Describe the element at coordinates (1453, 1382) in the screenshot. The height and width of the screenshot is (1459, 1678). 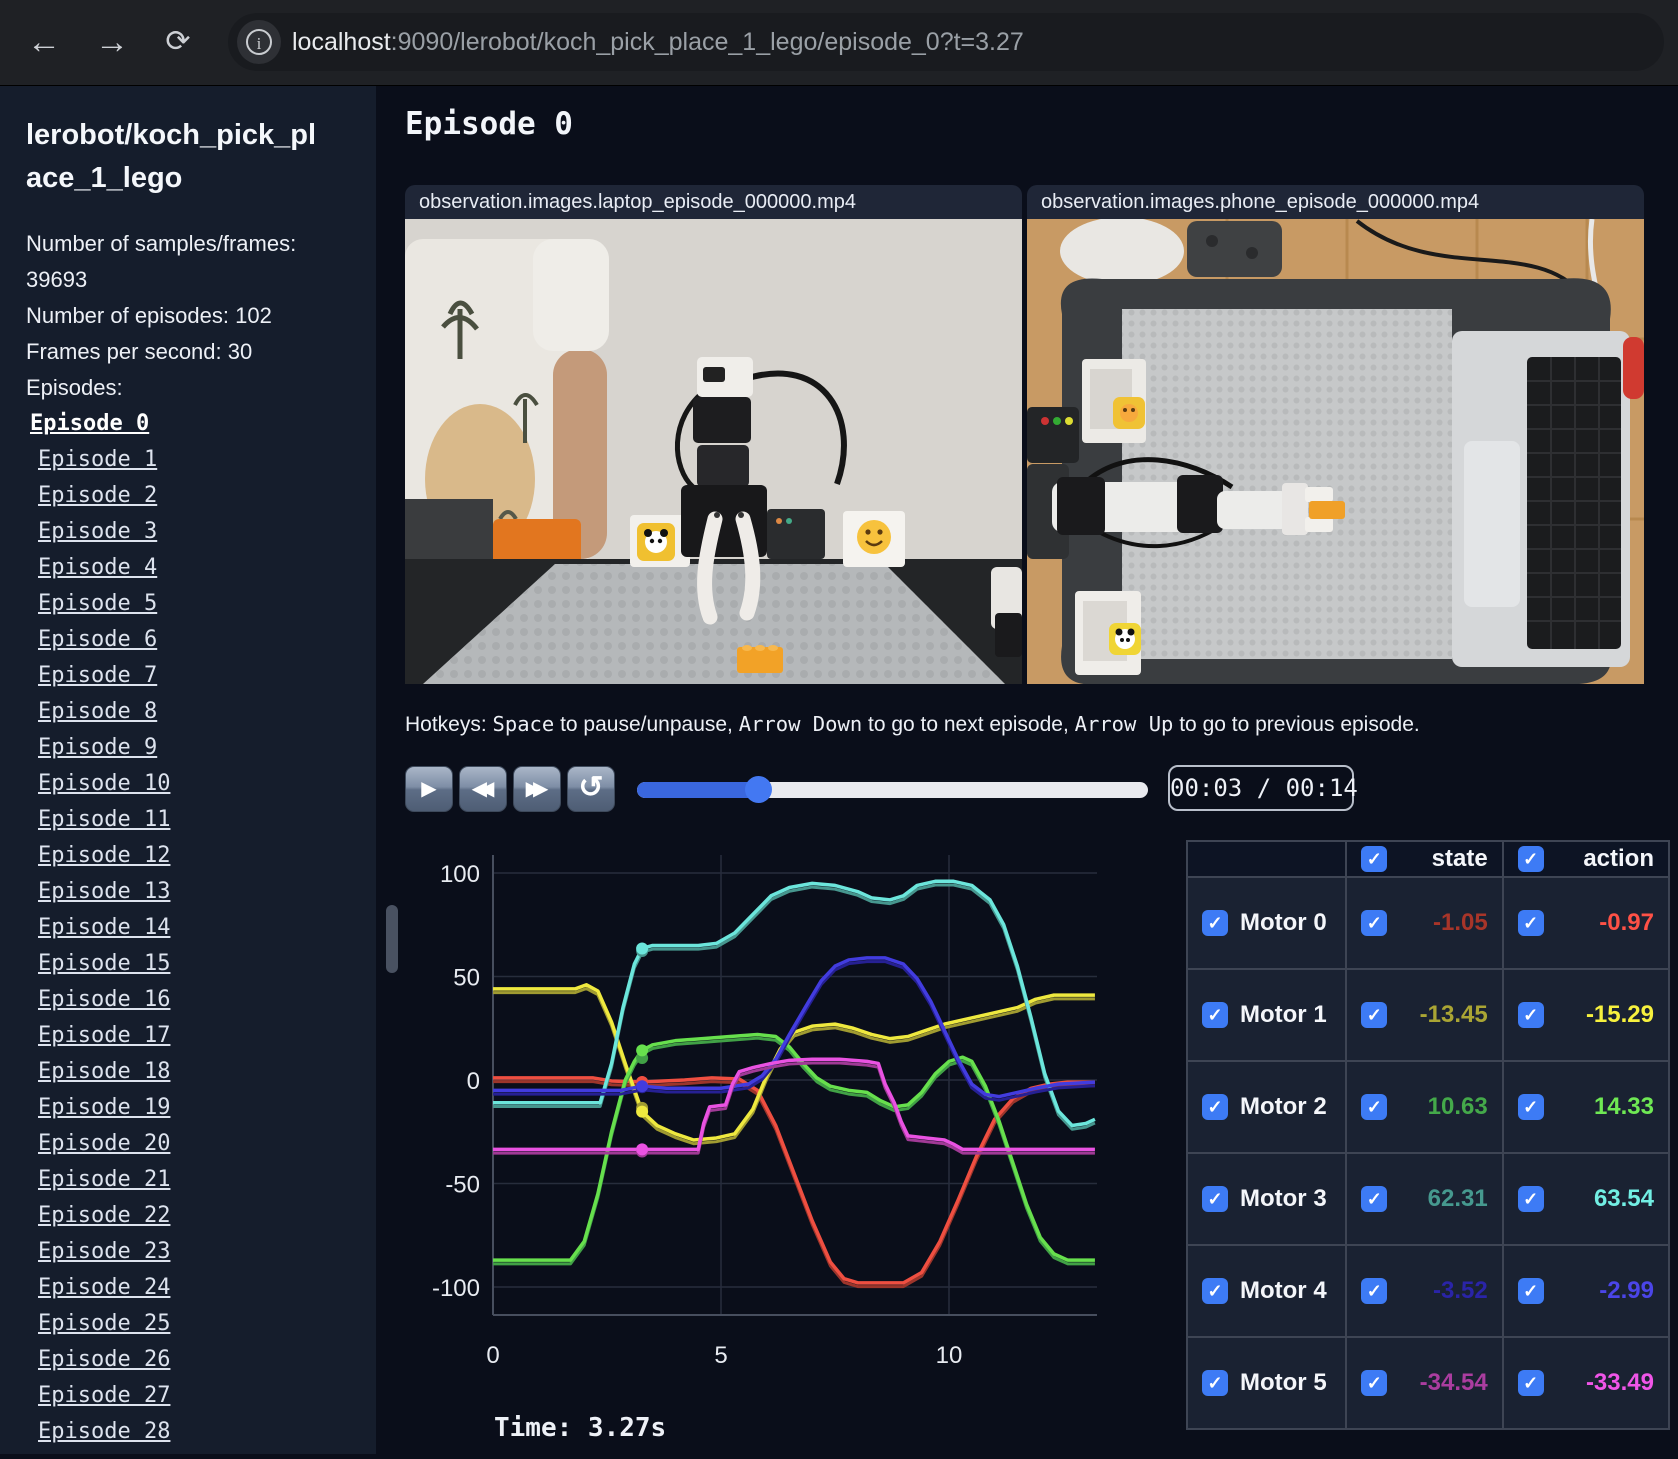
I see `state-value: -34.54` at that location.